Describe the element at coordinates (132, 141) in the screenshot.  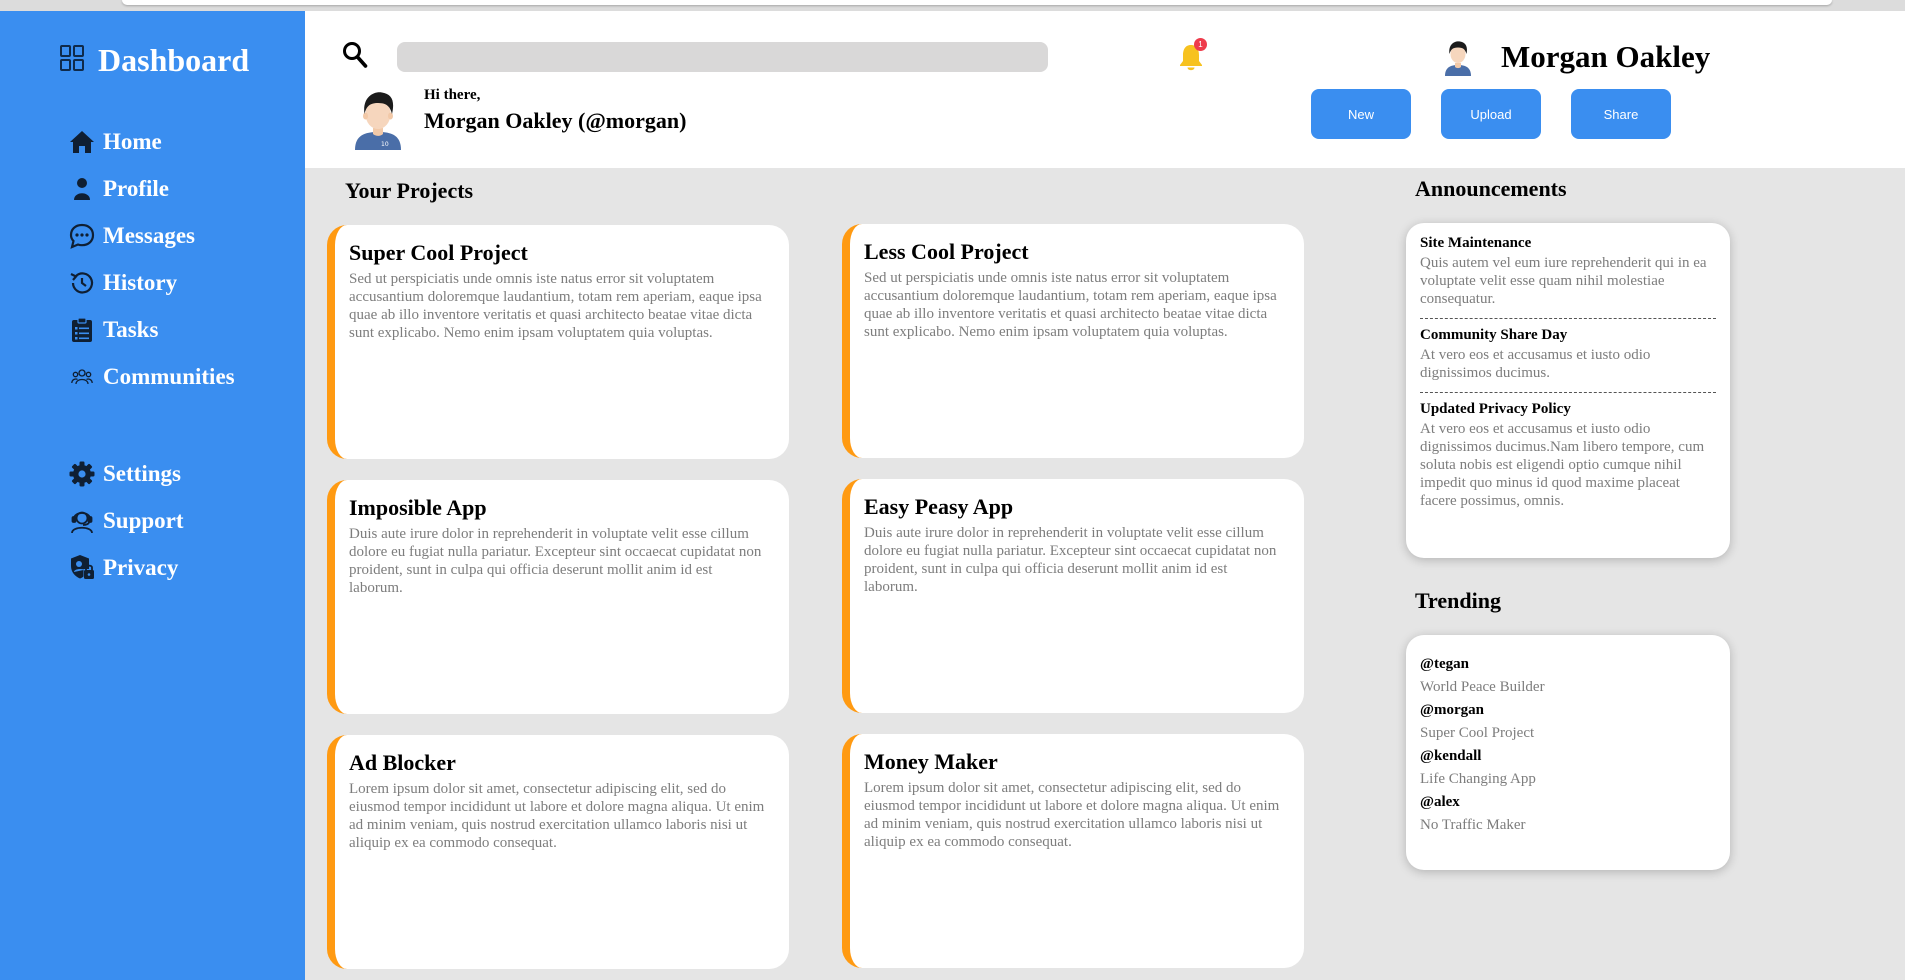
I see `nav-label-home: Home` at that location.